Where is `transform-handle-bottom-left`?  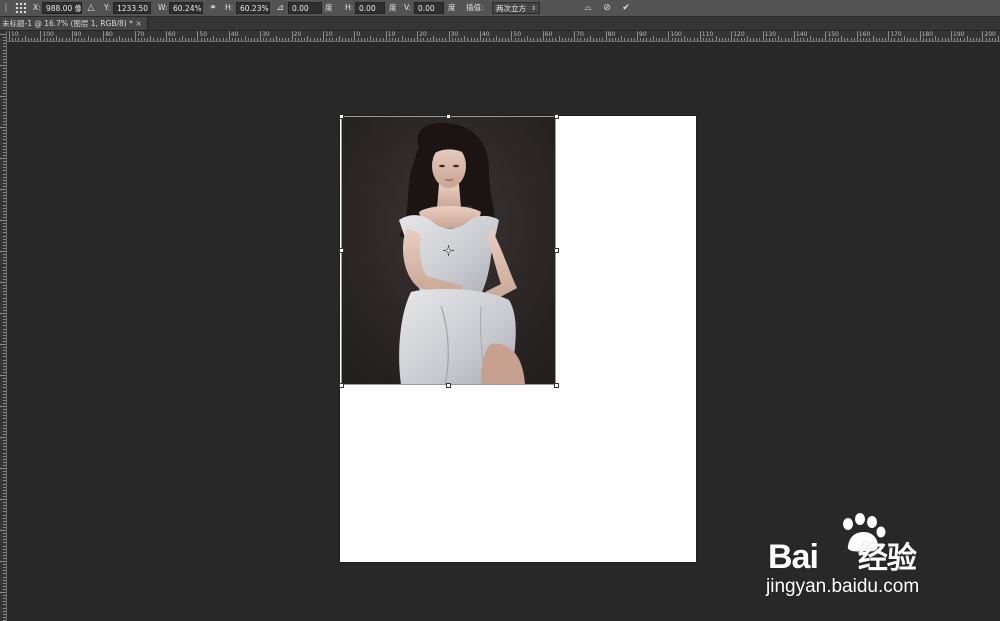
transform-handle-bottom-left is located at coordinates (341, 385).